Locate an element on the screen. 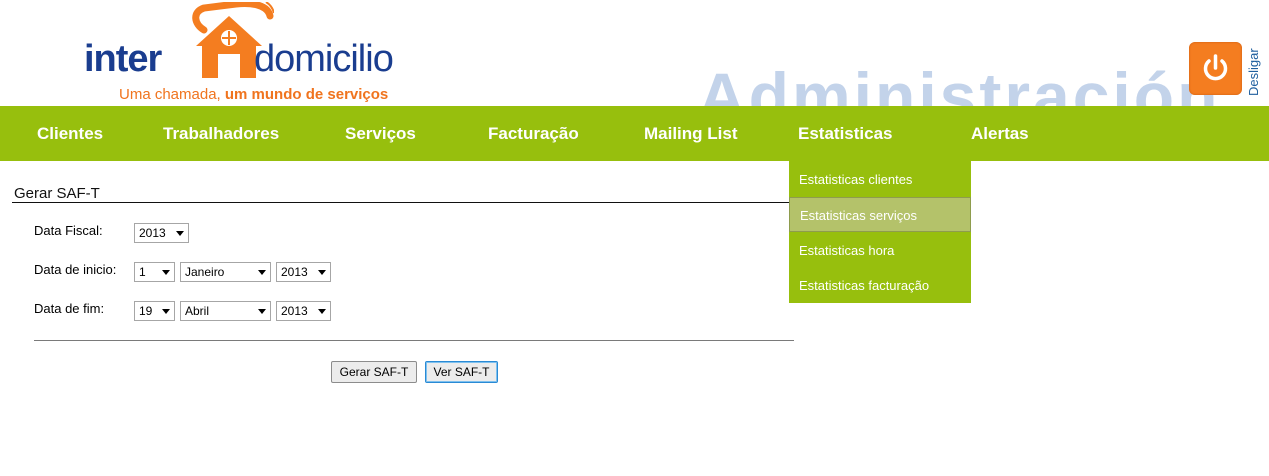  form-divider is located at coordinates (414, 340).